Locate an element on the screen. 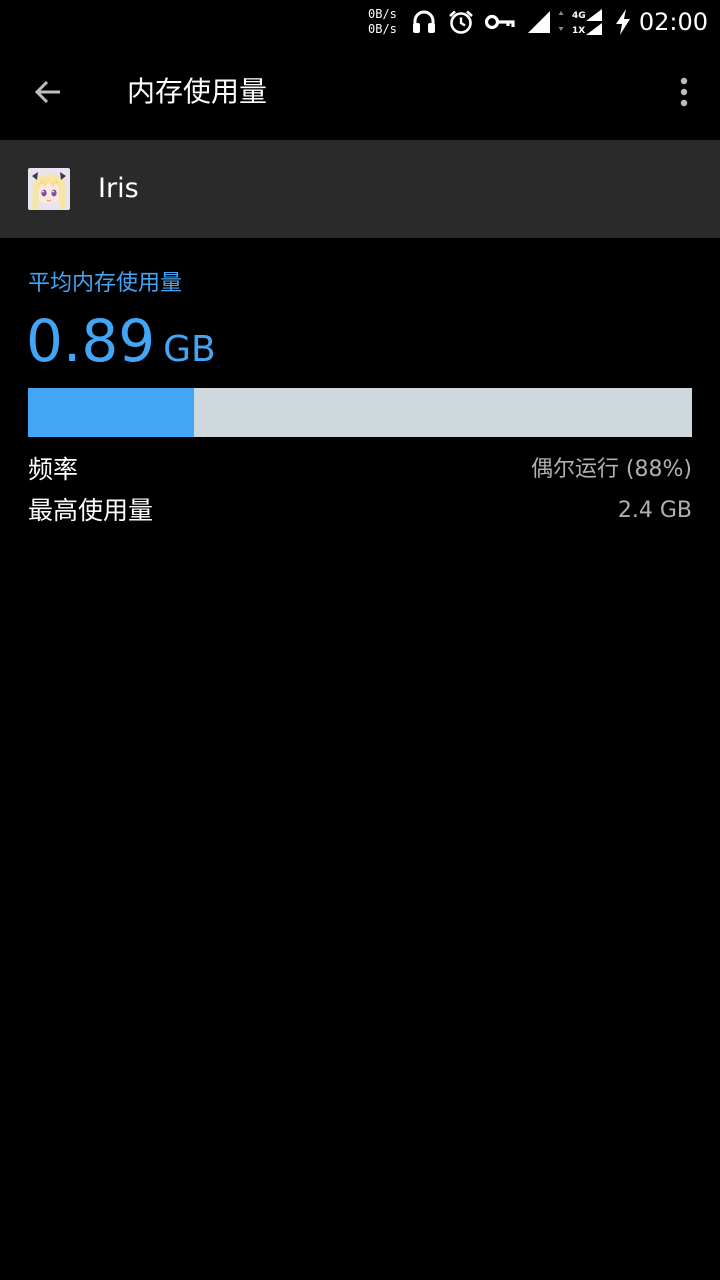 Image resolution: width=720 pixels, height=1280 pixels. memory-usage-bar is located at coordinates (360, 412).